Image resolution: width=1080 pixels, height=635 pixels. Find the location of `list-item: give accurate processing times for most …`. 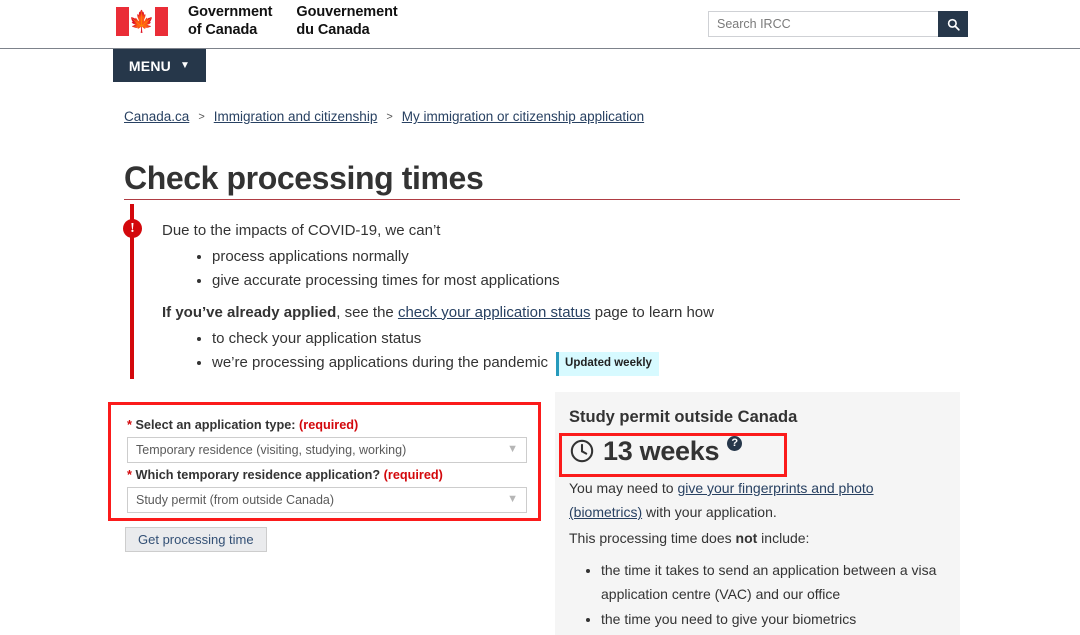

list-item: give accurate processing times for most … is located at coordinates (586, 281).